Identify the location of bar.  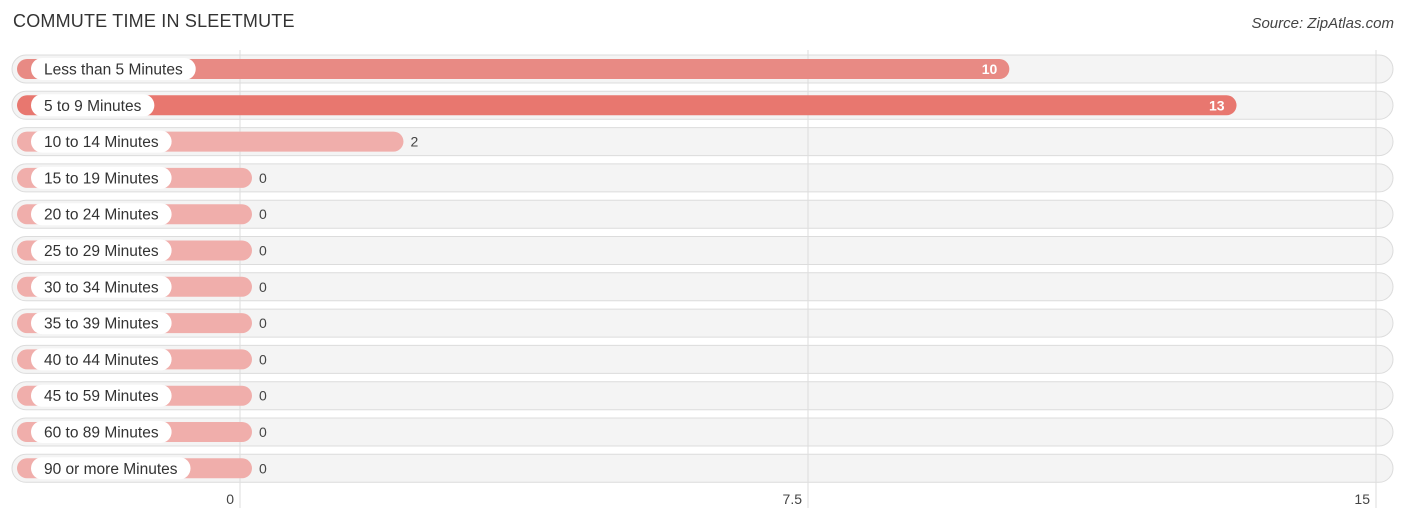
(627, 105).